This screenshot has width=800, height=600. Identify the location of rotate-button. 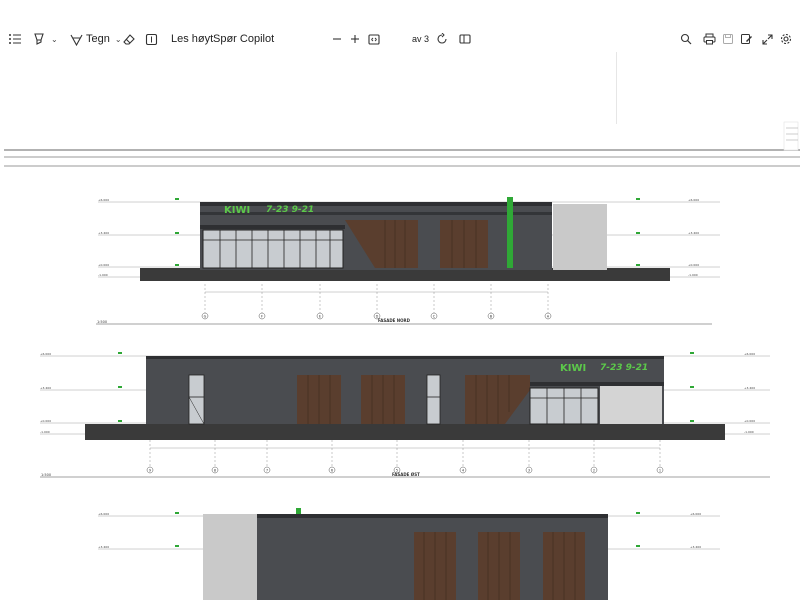
(442, 39).